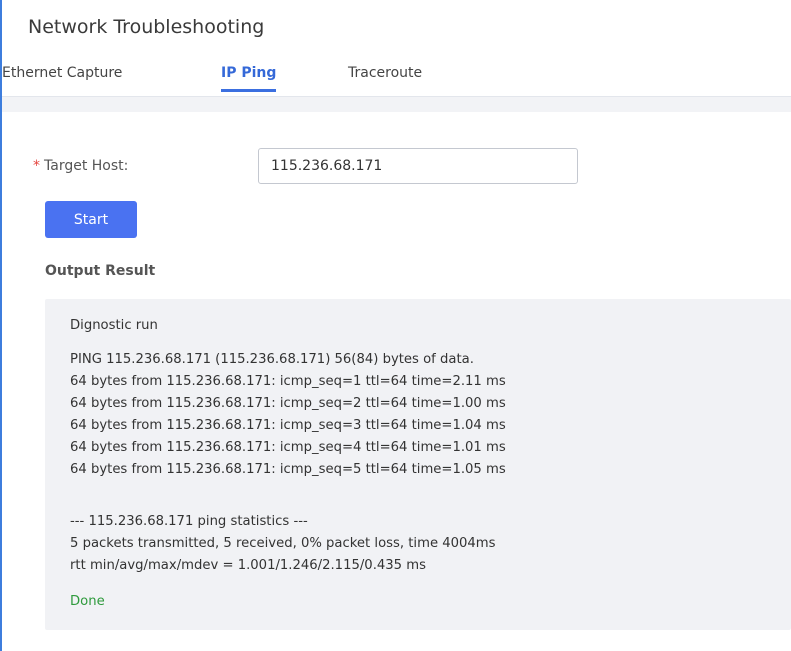 This screenshot has height=651, width=791. Describe the element at coordinates (189, 521) in the screenshot. I see `output-stats-line: --- 115.236.68.171 ping statistics ---` at that location.